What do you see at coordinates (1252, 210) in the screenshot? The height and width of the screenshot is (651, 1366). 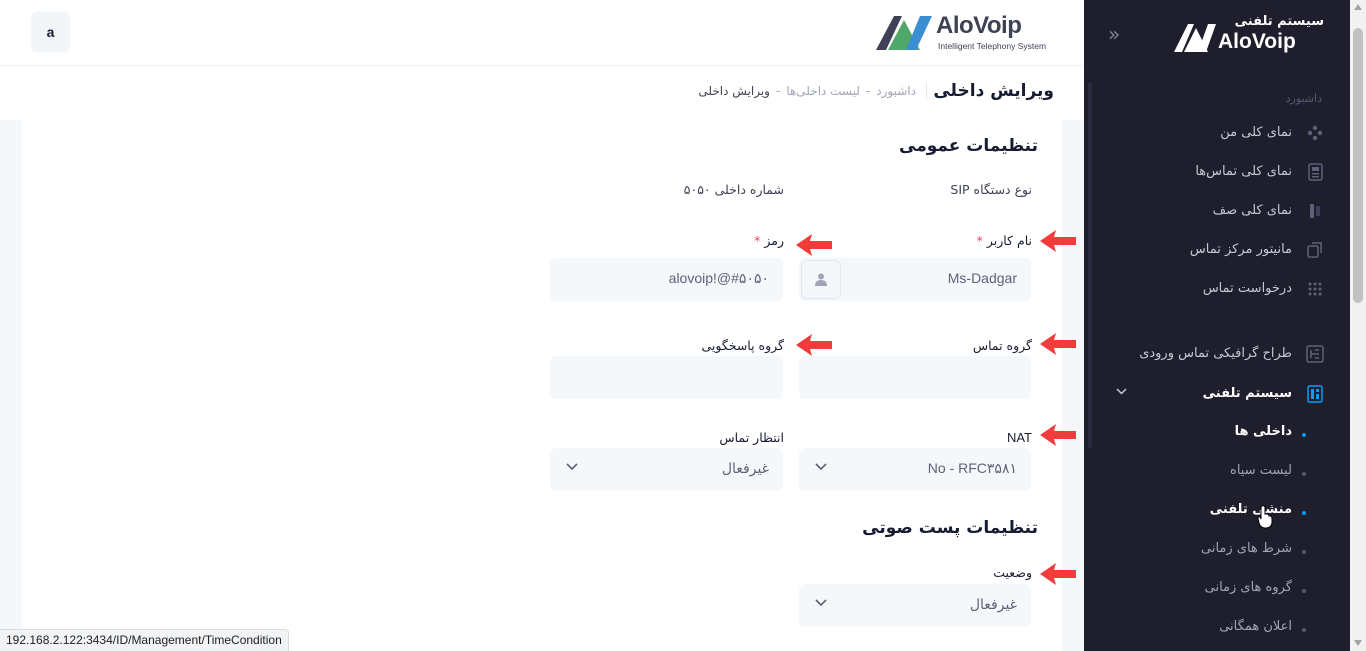 I see `sidebar-item-label: نمای کلی صف` at bounding box center [1252, 210].